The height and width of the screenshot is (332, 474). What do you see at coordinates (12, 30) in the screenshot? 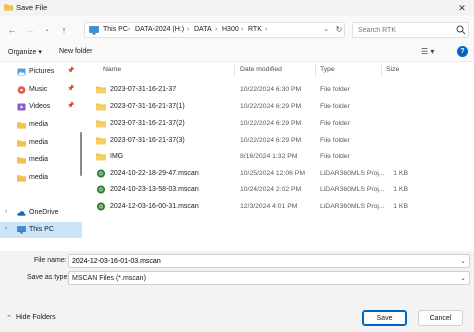
I see `back-arrow-icon: ←` at bounding box center [12, 30].